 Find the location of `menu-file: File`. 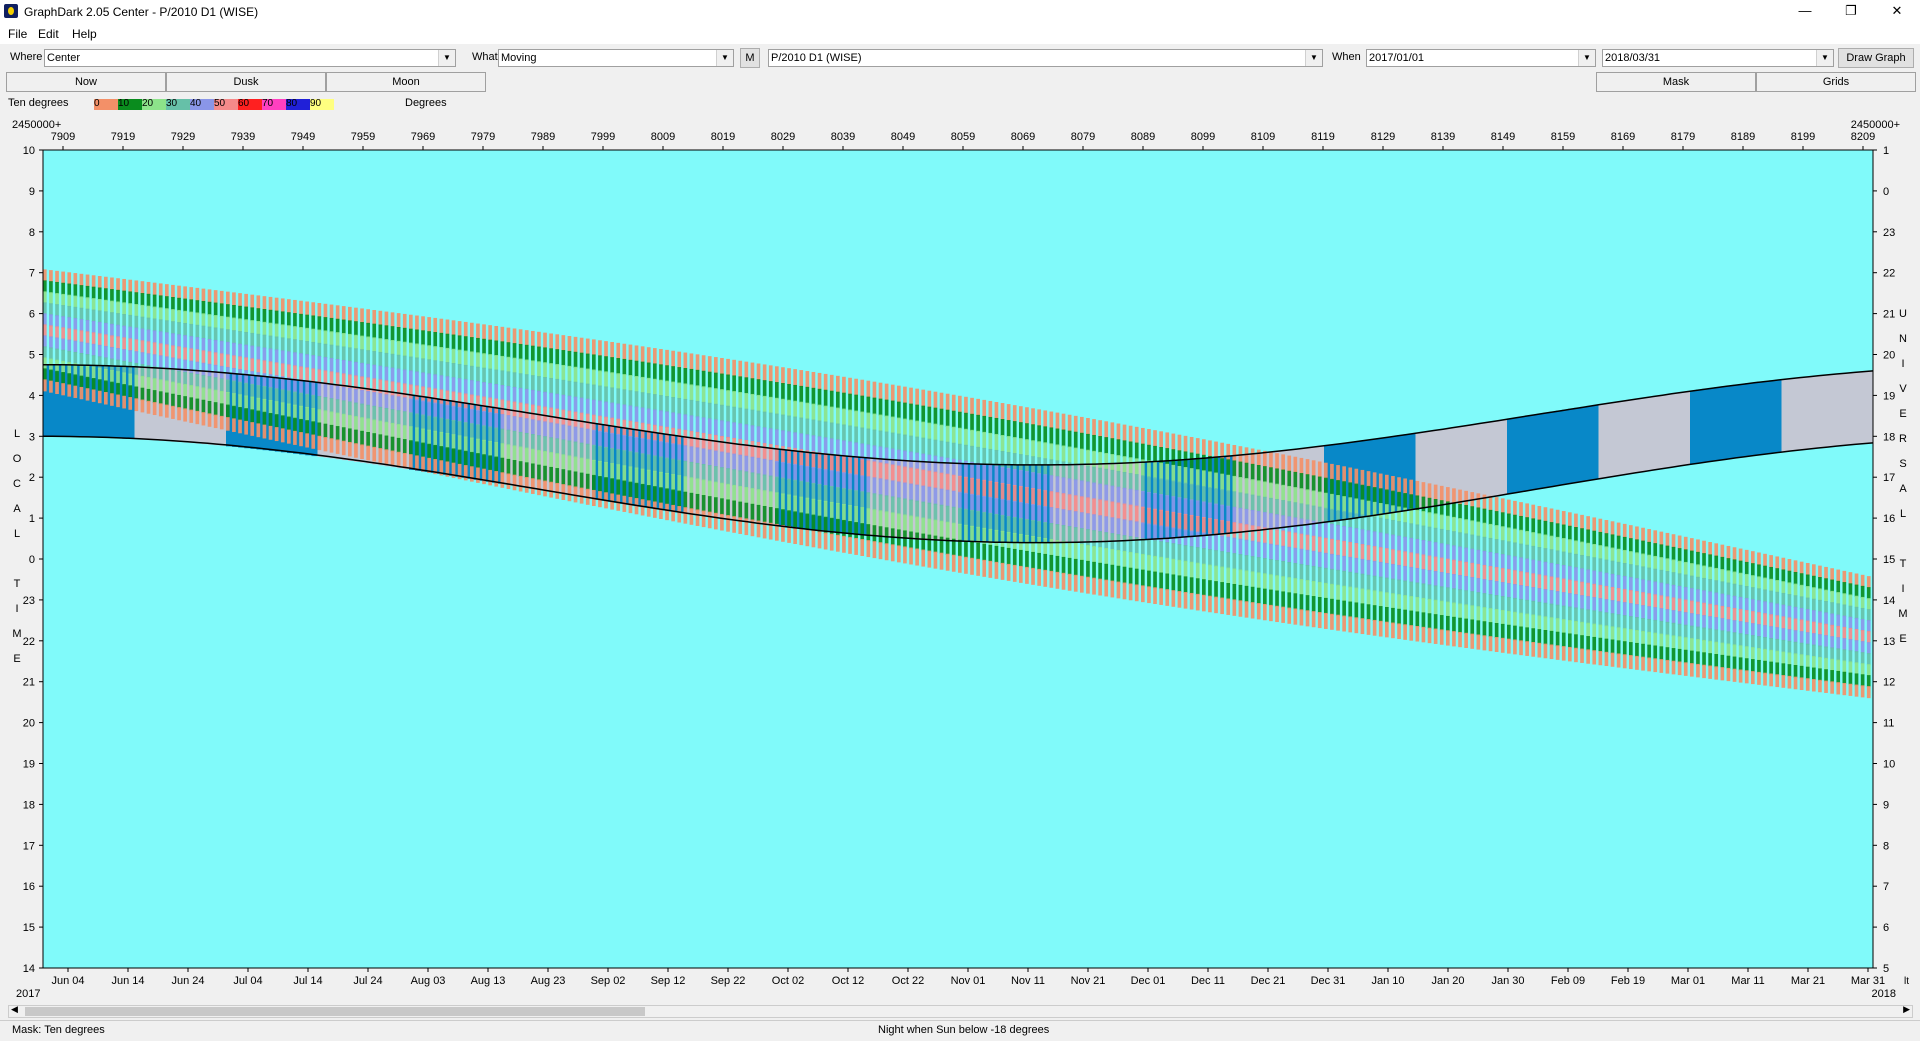

menu-file: File is located at coordinates (17, 34).